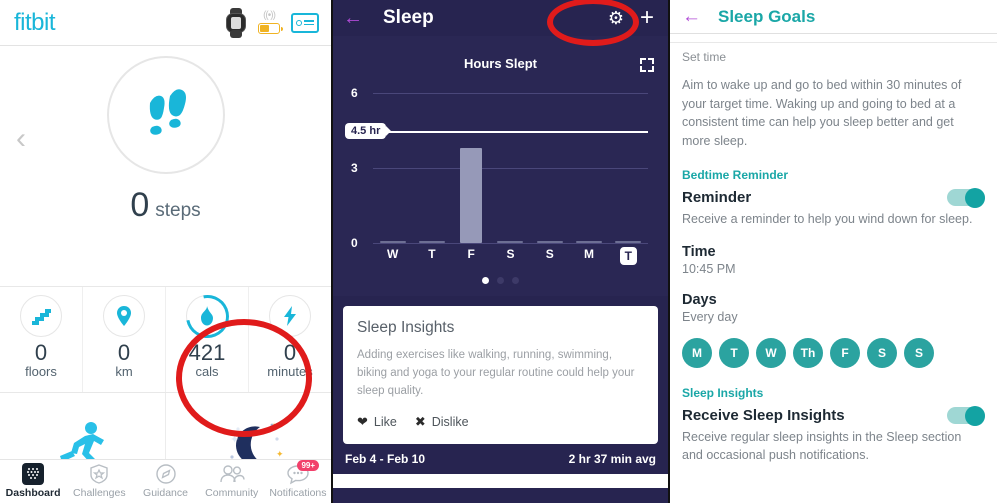 The image size is (999, 503). What do you see at coordinates (471, 256) in the screenshot?
I see `chart-x-label: F` at bounding box center [471, 256].